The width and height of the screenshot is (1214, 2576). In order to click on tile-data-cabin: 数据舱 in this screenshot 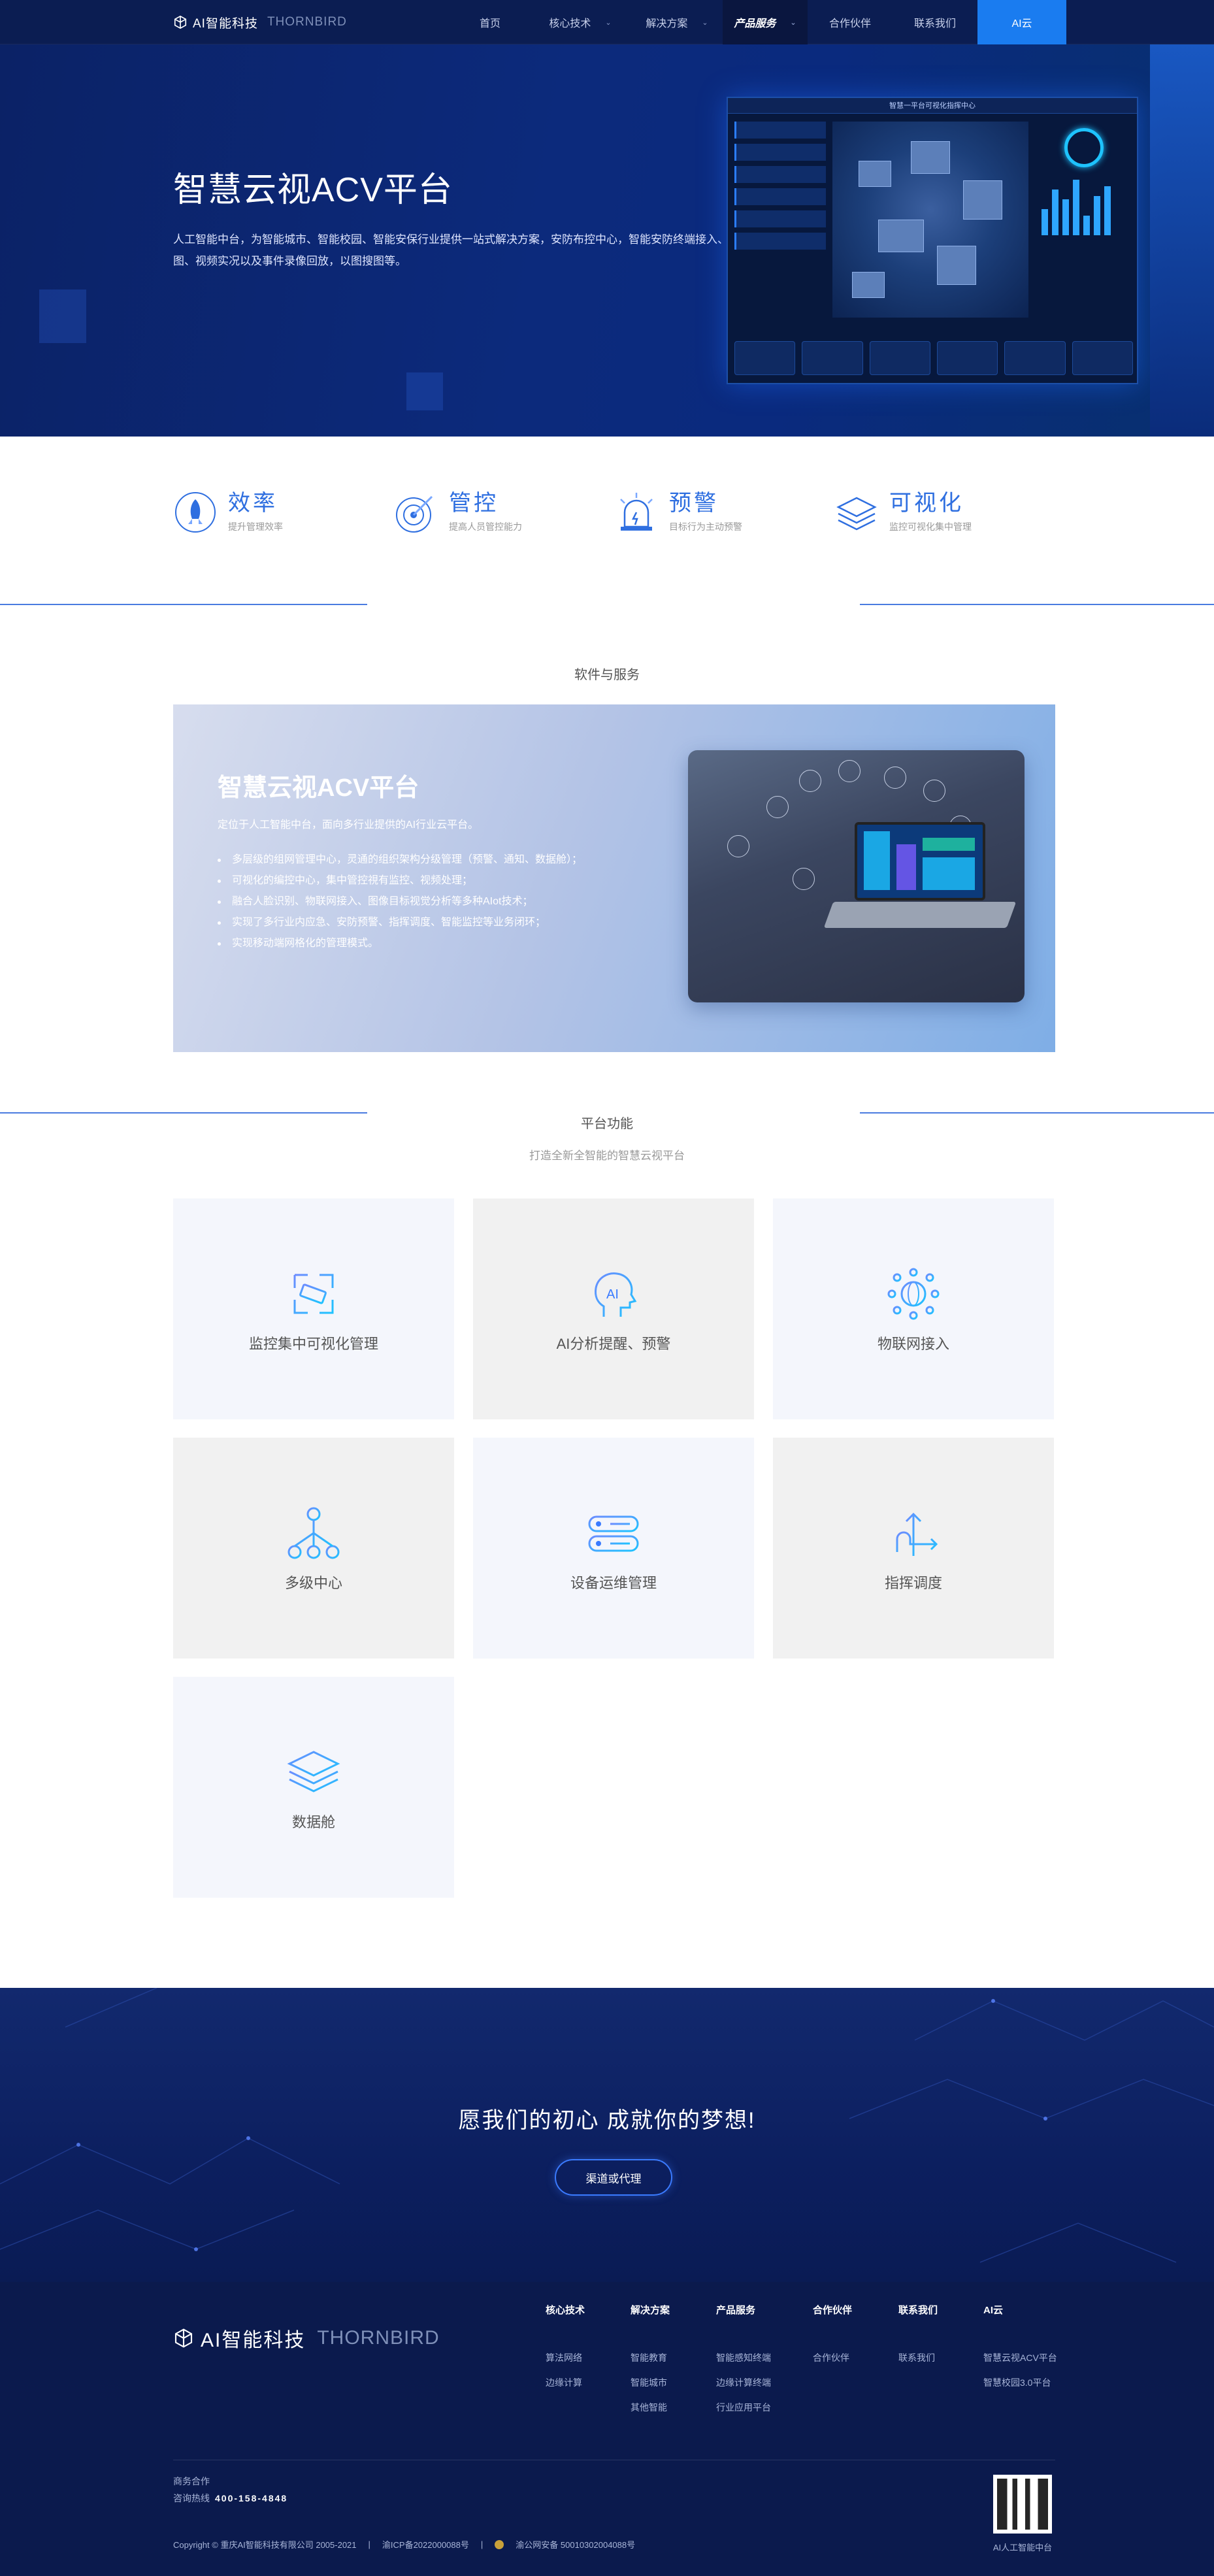, I will do `click(313, 1787)`.